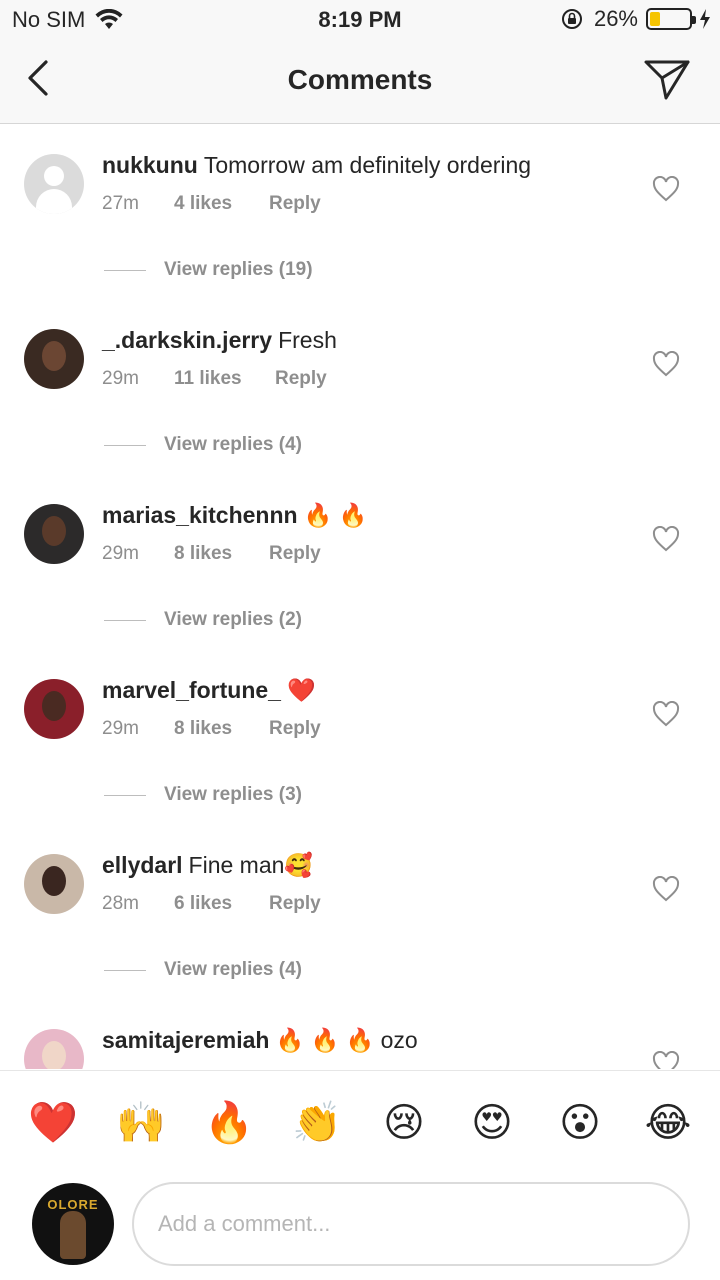 Image resolution: width=720 pixels, height=1280 pixels. What do you see at coordinates (360, 20) in the screenshot?
I see `status-bar: No SIM 8:19 PM 26%` at bounding box center [360, 20].